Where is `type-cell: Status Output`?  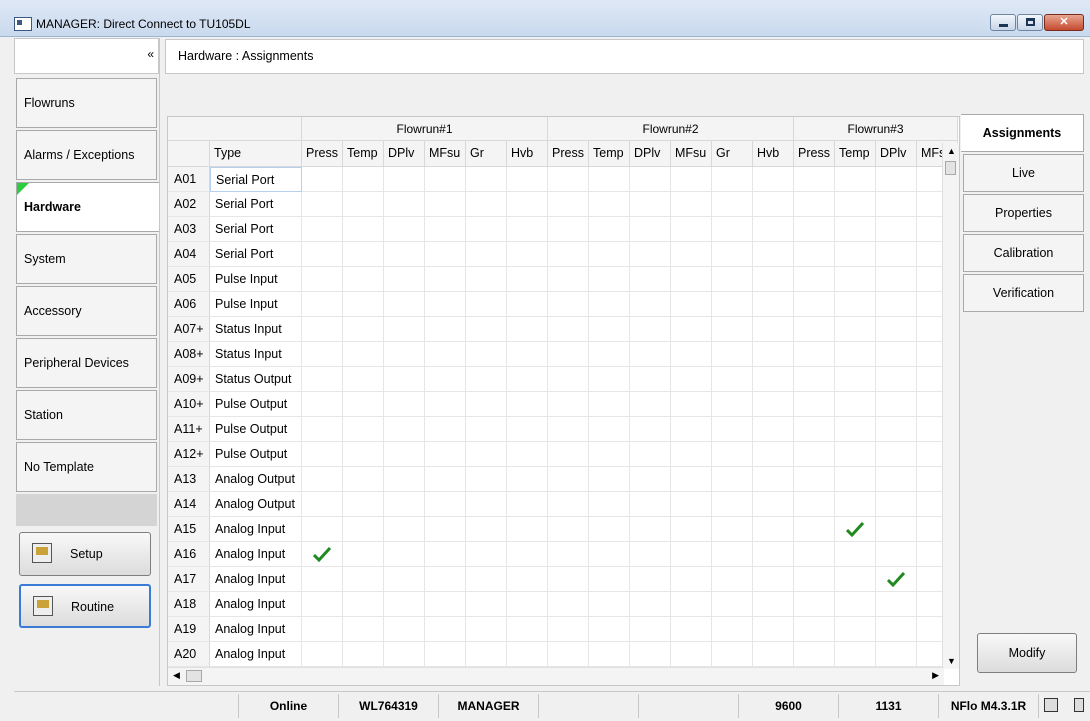
type-cell: Status Output is located at coordinates (256, 379).